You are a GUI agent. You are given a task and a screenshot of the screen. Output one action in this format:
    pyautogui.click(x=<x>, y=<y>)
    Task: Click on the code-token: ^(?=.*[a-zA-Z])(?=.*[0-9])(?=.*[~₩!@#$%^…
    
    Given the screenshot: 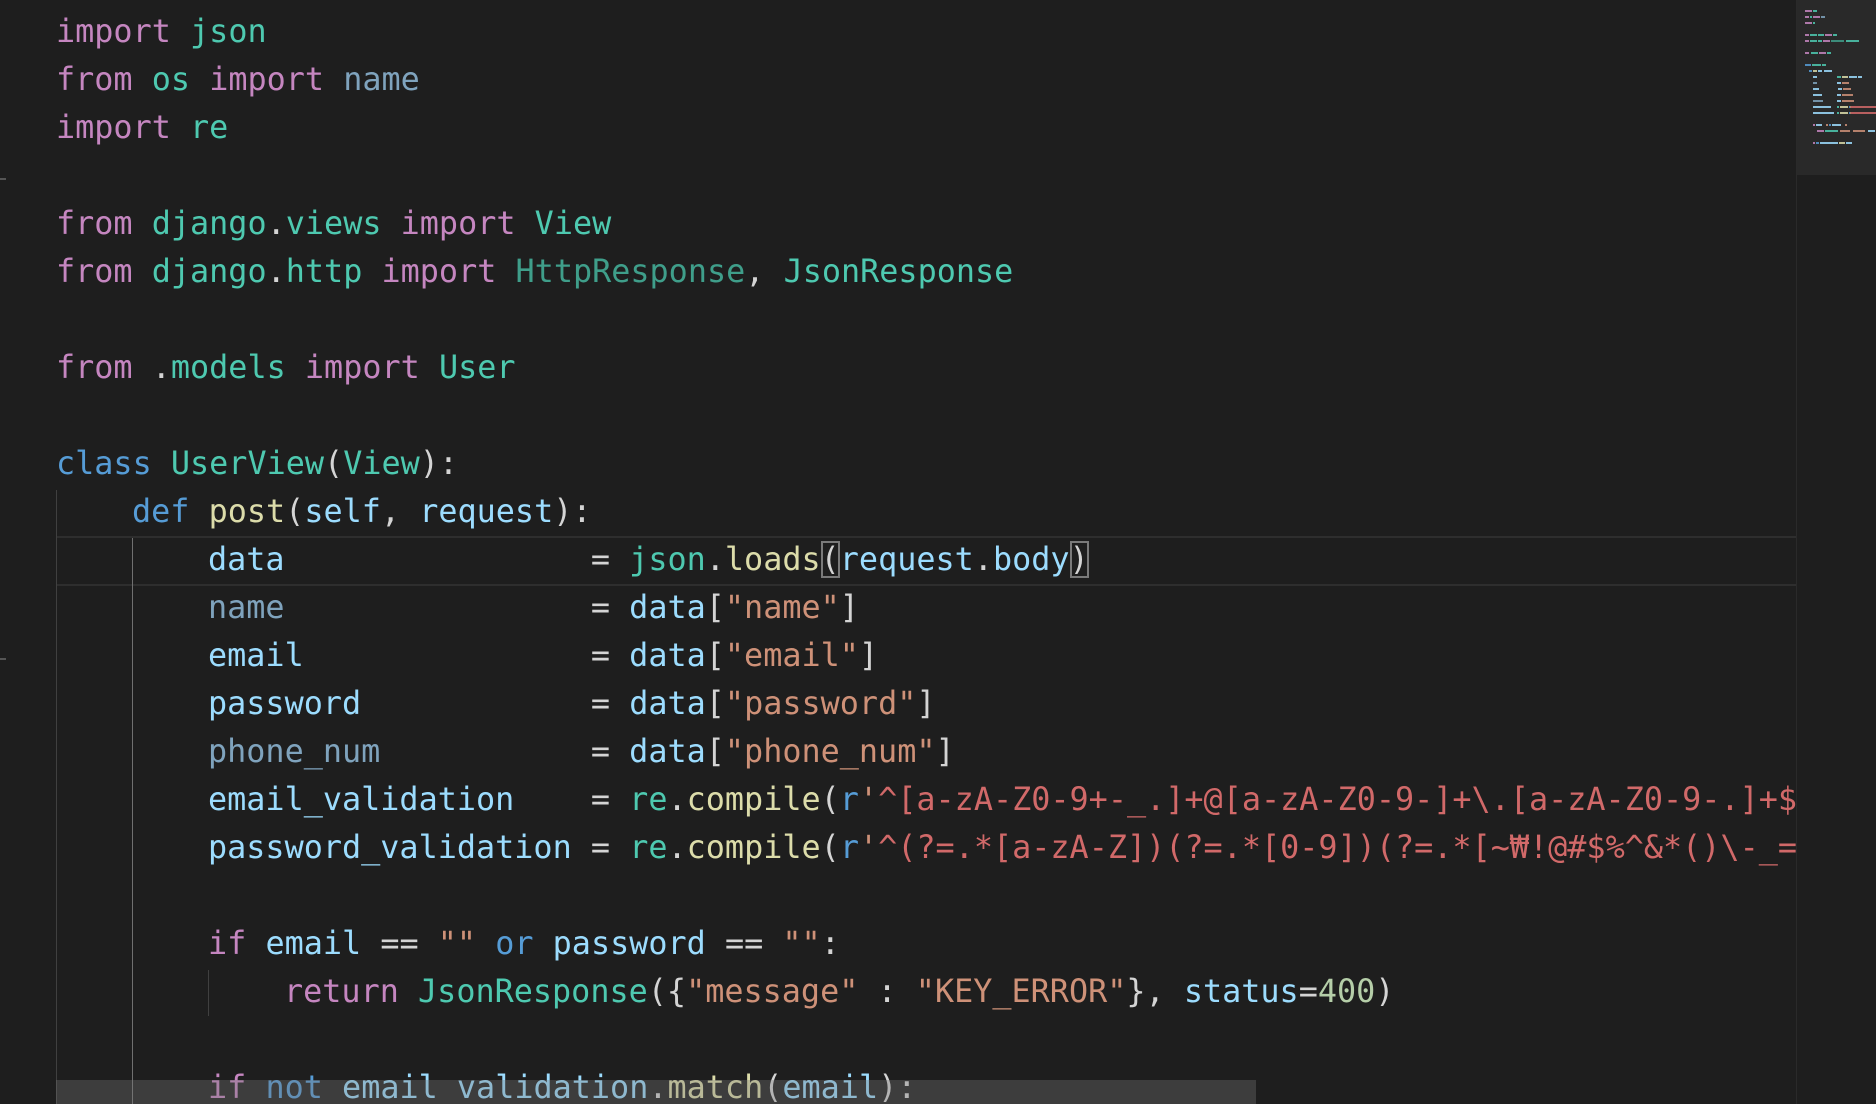 What is the action you would take?
    pyautogui.click(x=1337, y=847)
    